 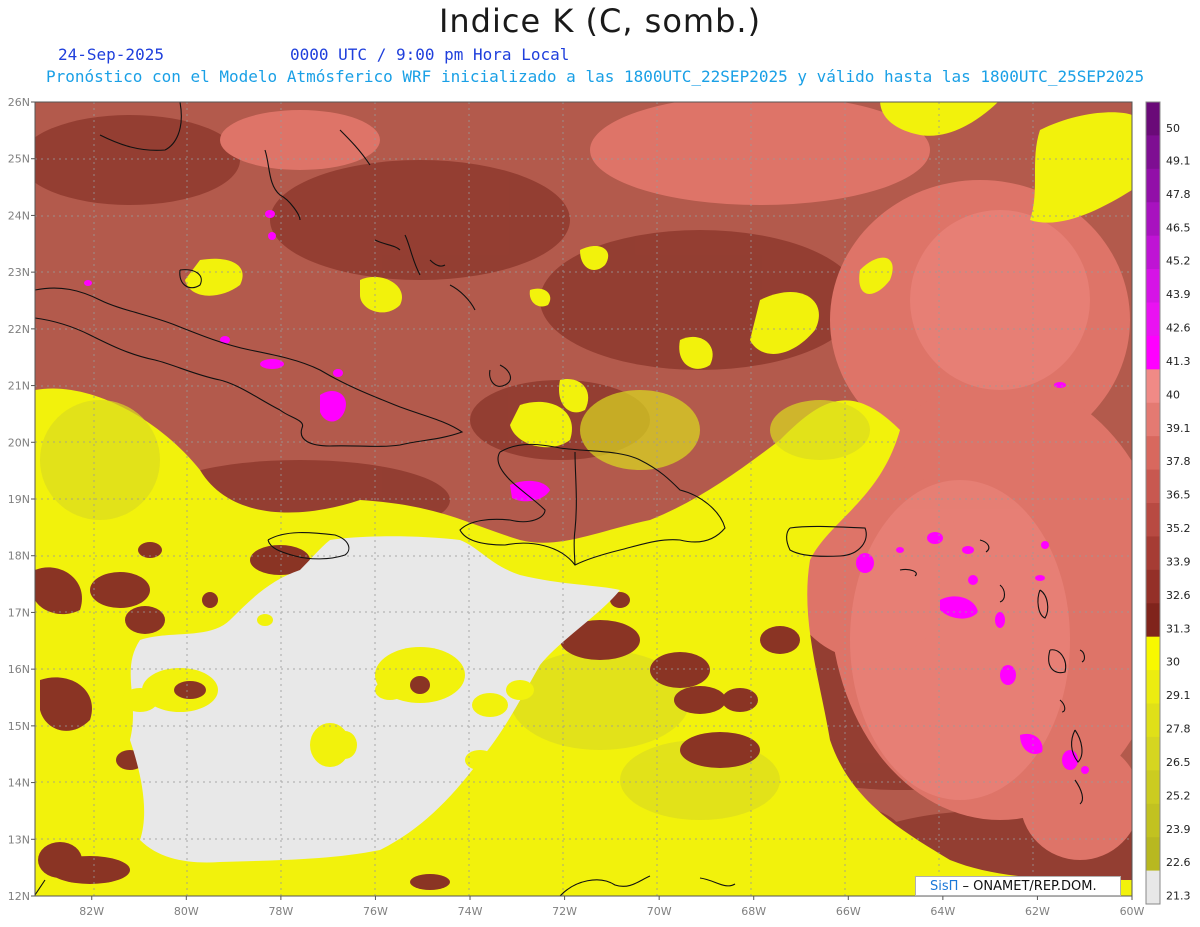 What do you see at coordinates (659, 911) in the screenshot?
I see `lon-label-70W: 70W` at bounding box center [659, 911].